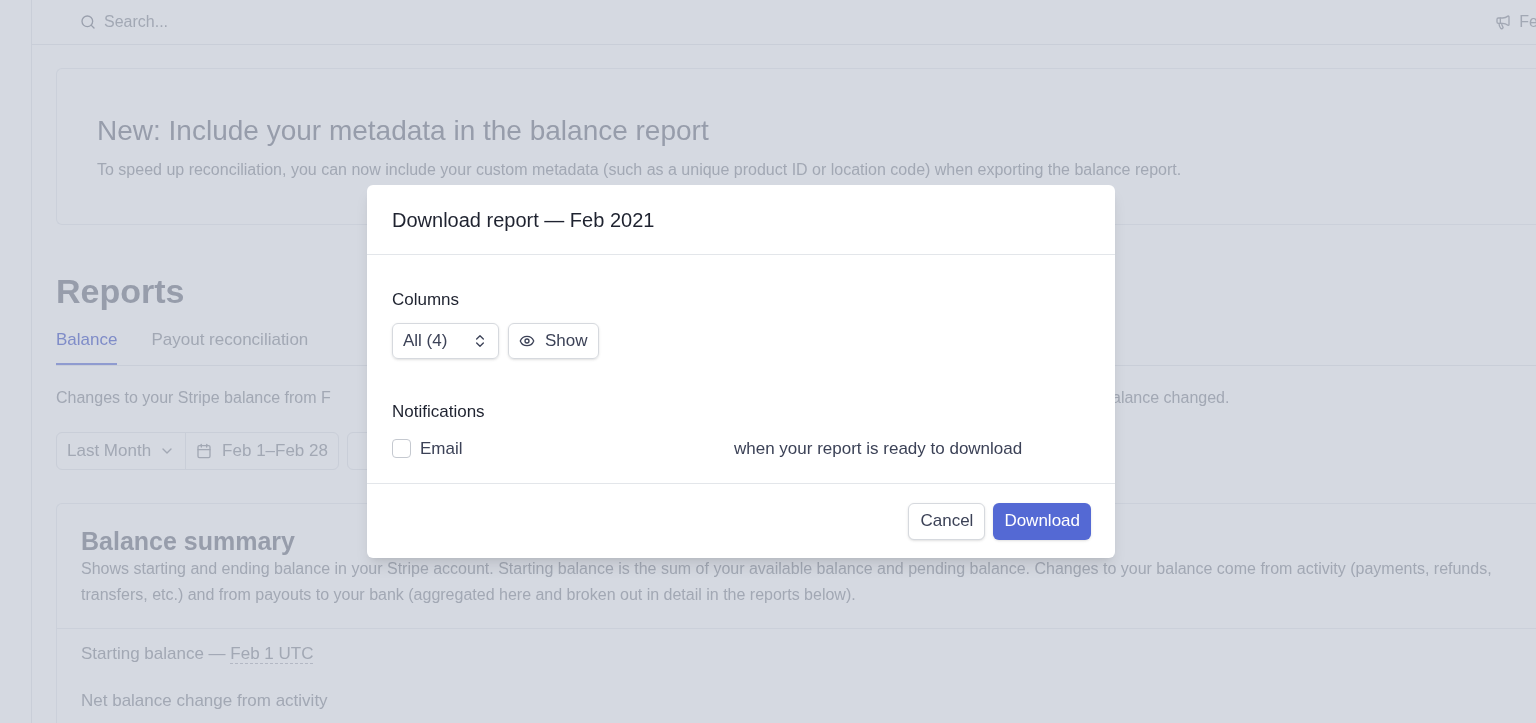  What do you see at coordinates (947, 521) in the screenshot?
I see `cancel-button: Cancel` at bounding box center [947, 521].